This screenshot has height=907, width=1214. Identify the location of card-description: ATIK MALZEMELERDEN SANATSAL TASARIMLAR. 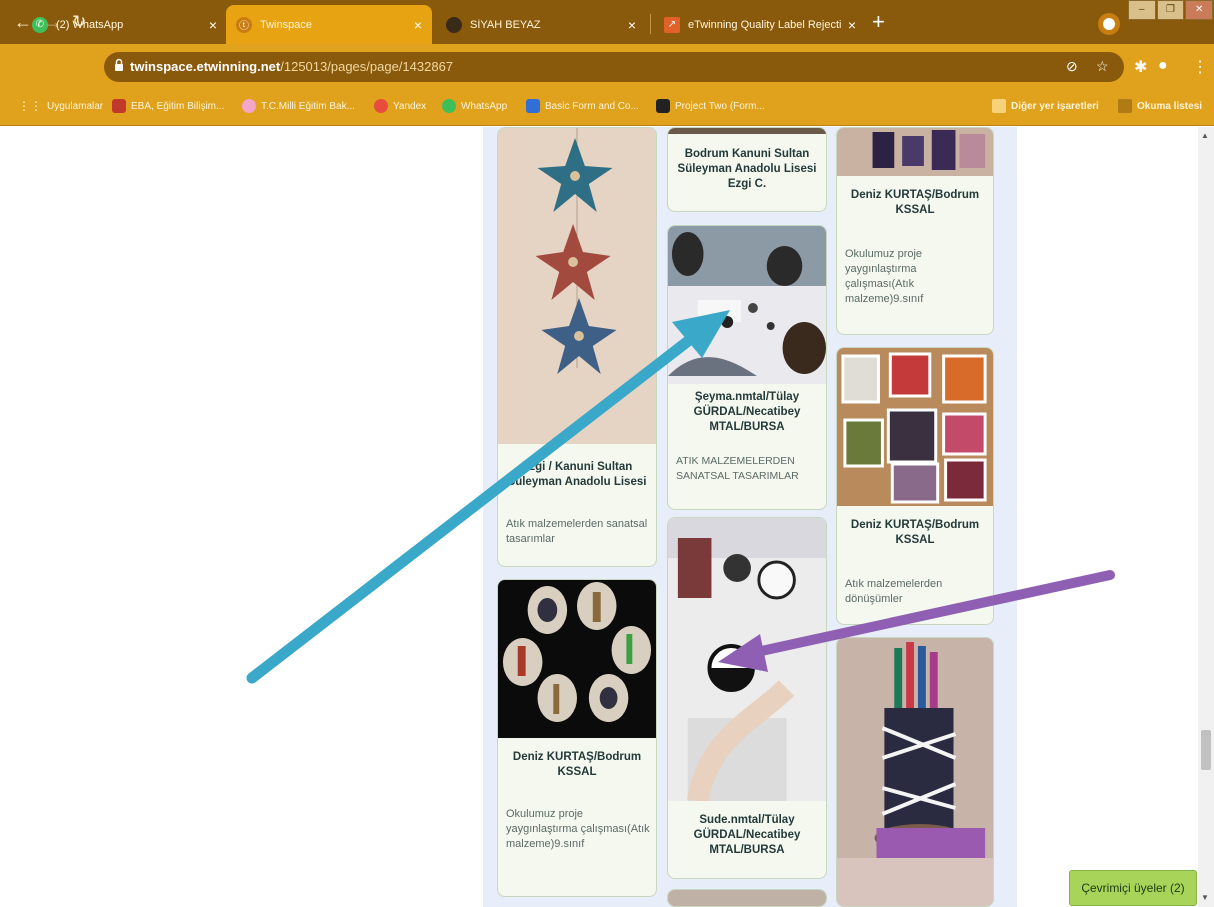
(737, 468).